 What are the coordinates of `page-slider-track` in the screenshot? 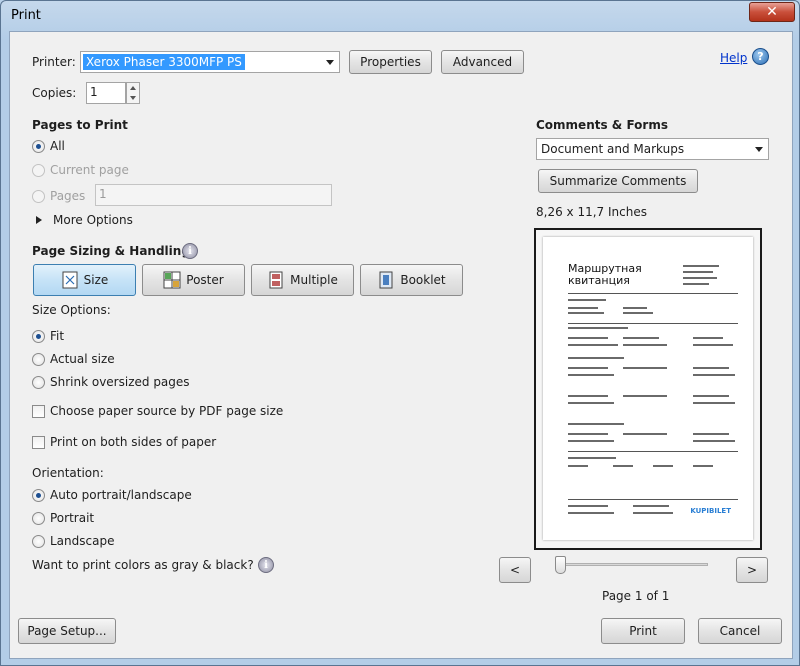 It's located at (633, 564).